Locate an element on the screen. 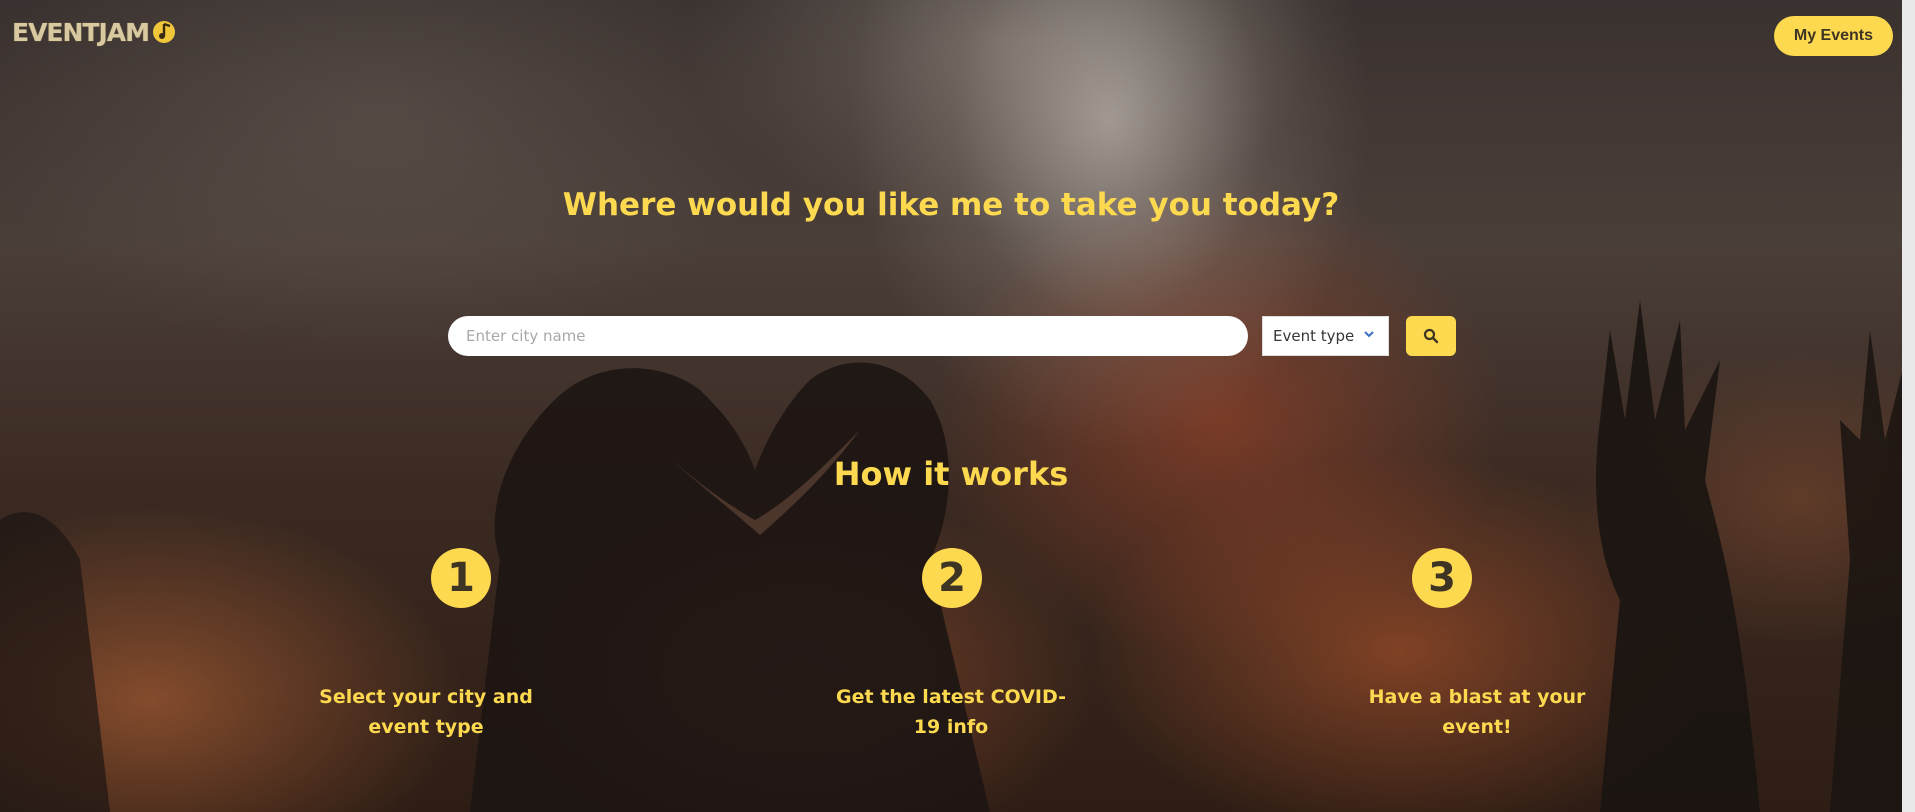 This screenshot has width=1915, height=812. eventjam-logo: EVENTJAM is located at coordinates (94, 32).